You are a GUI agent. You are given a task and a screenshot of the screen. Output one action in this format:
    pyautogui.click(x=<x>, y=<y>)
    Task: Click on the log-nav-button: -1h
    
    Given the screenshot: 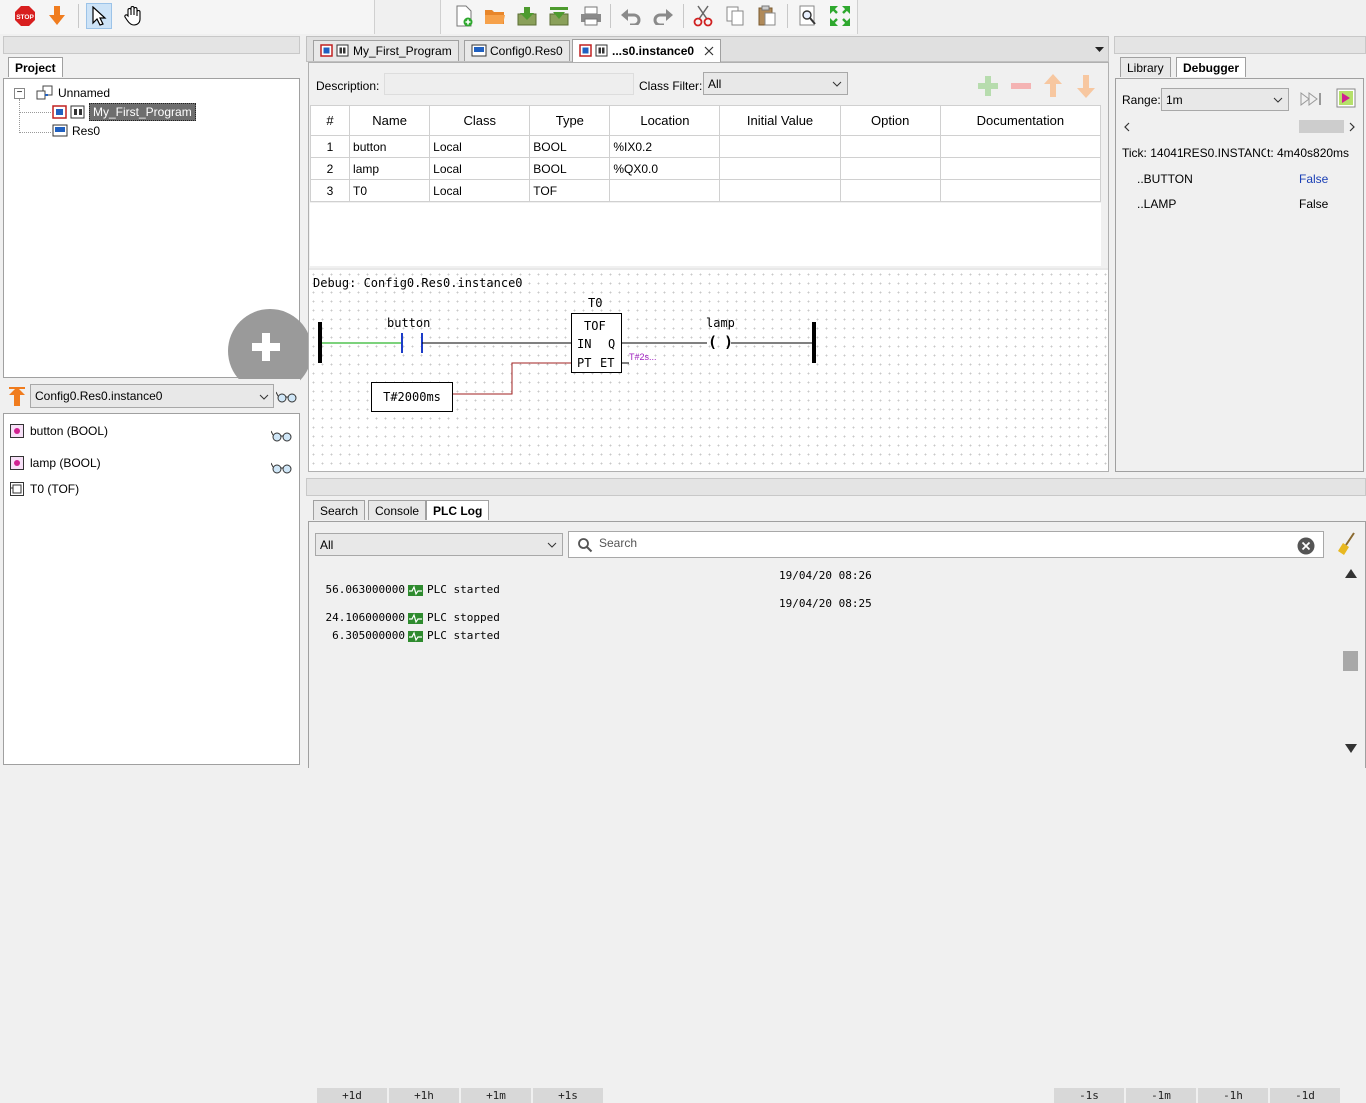 What is the action you would take?
    pyautogui.click(x=1233, y=1095)
    